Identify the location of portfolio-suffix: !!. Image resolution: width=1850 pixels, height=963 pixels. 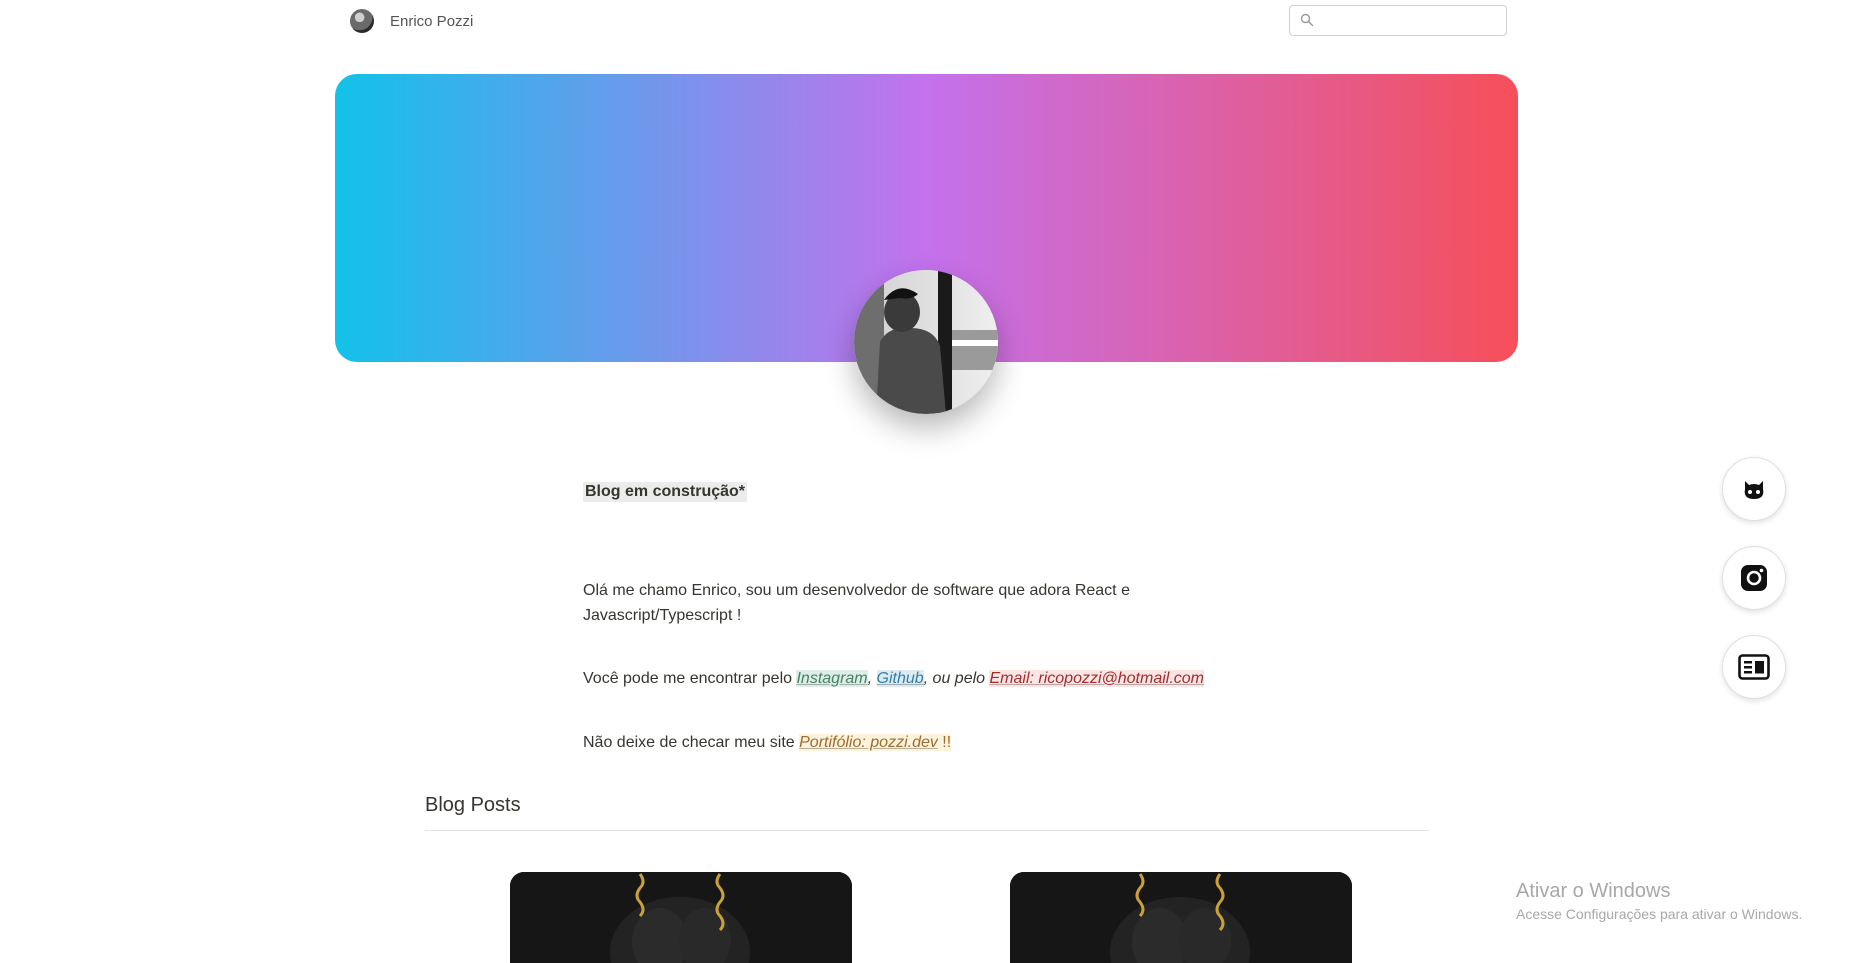
(944, 742).